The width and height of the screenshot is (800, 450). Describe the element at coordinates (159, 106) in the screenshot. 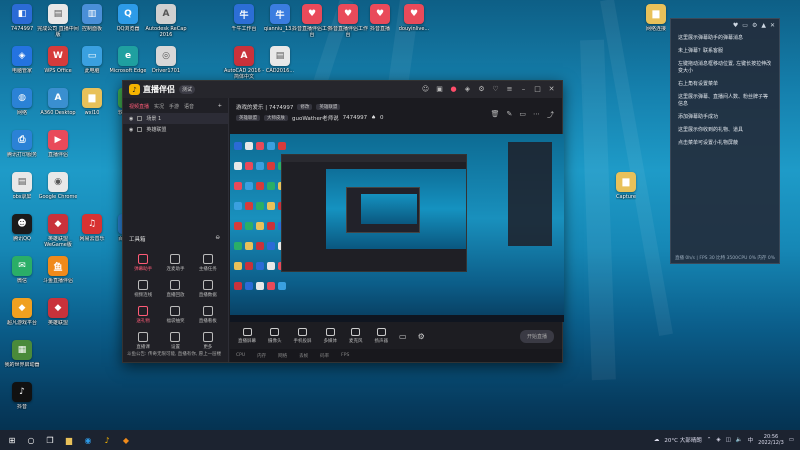

I see `tab-realtime: 实况` at that location.